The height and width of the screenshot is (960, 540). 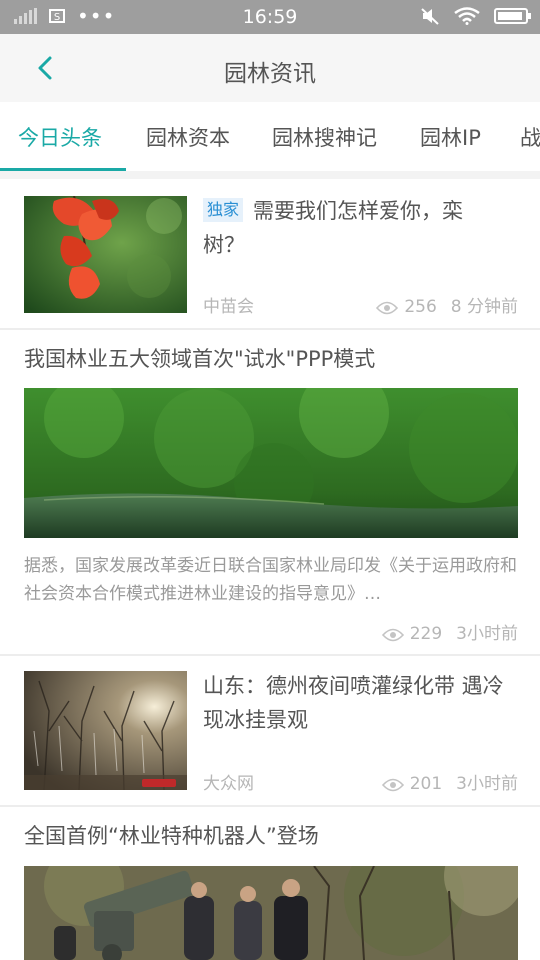 I want to click on article-title: 全国首例“林业特种机器人”登场, so click(x=171, y=836).